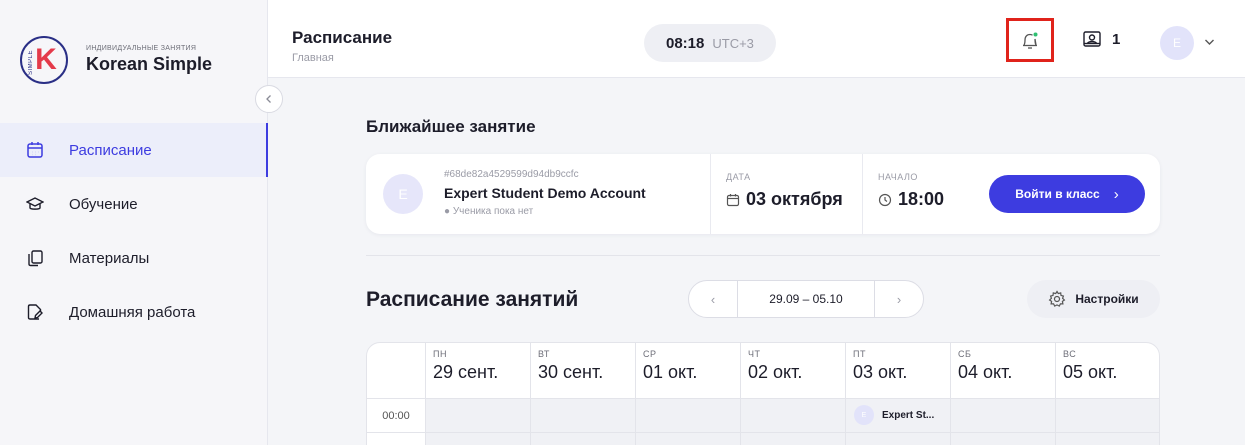 The image size is (1245, 445). Describe the element at coordinates (775, 372) in the screenshot. I see `day-date: 02 окт.` at that location.